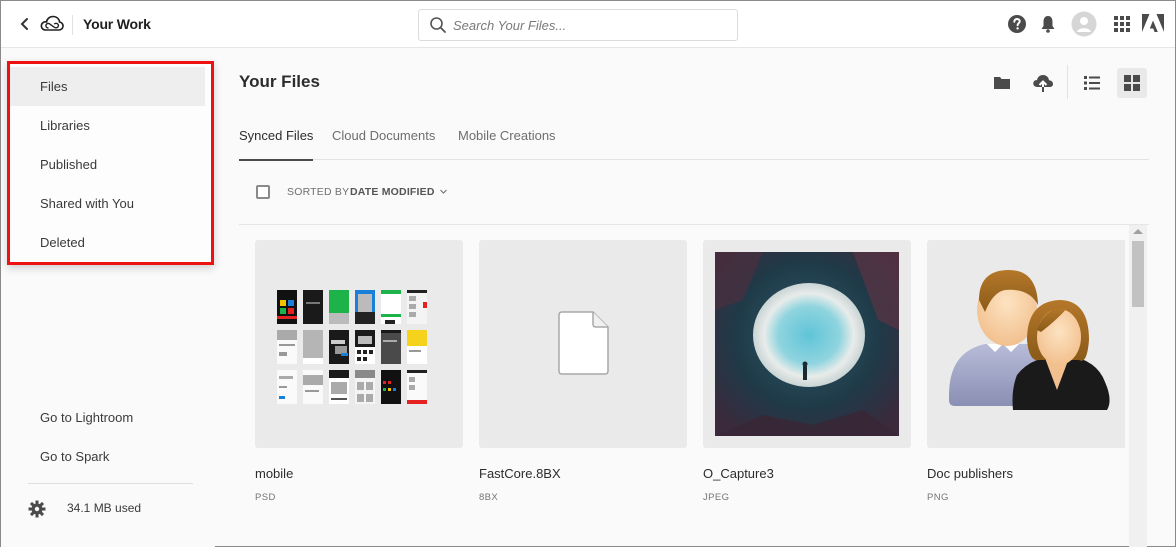  Describe the element at coordinates (970, 473) in the screenshot. I see `file-name: Doc publishers` at that location.